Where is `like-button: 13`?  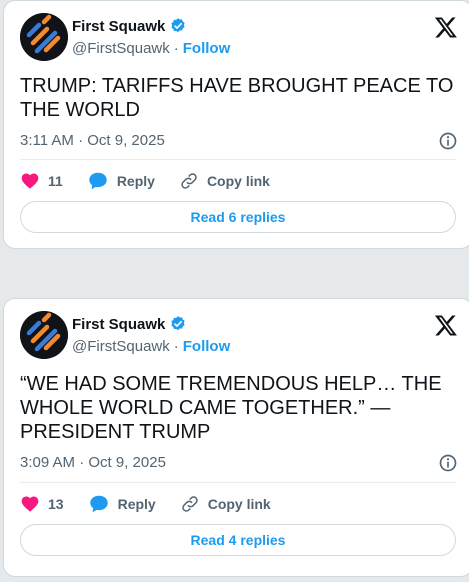 like-button: 13 is located at coordinates (42, 504).